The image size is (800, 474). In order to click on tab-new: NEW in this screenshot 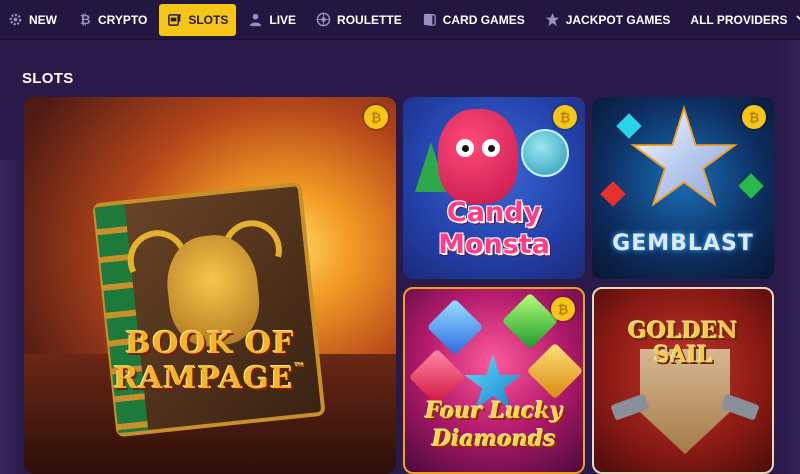, I will do `click(32, 20)`.